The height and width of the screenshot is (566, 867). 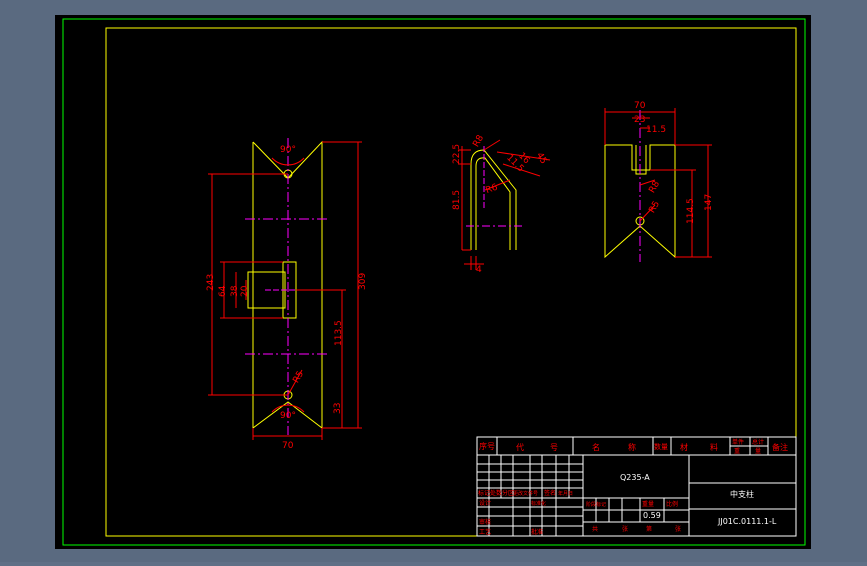 What do you see at coordinates (742, 494) in the screenshot?
I see `part-name: 中支柱` at bounding box center [742, 494].